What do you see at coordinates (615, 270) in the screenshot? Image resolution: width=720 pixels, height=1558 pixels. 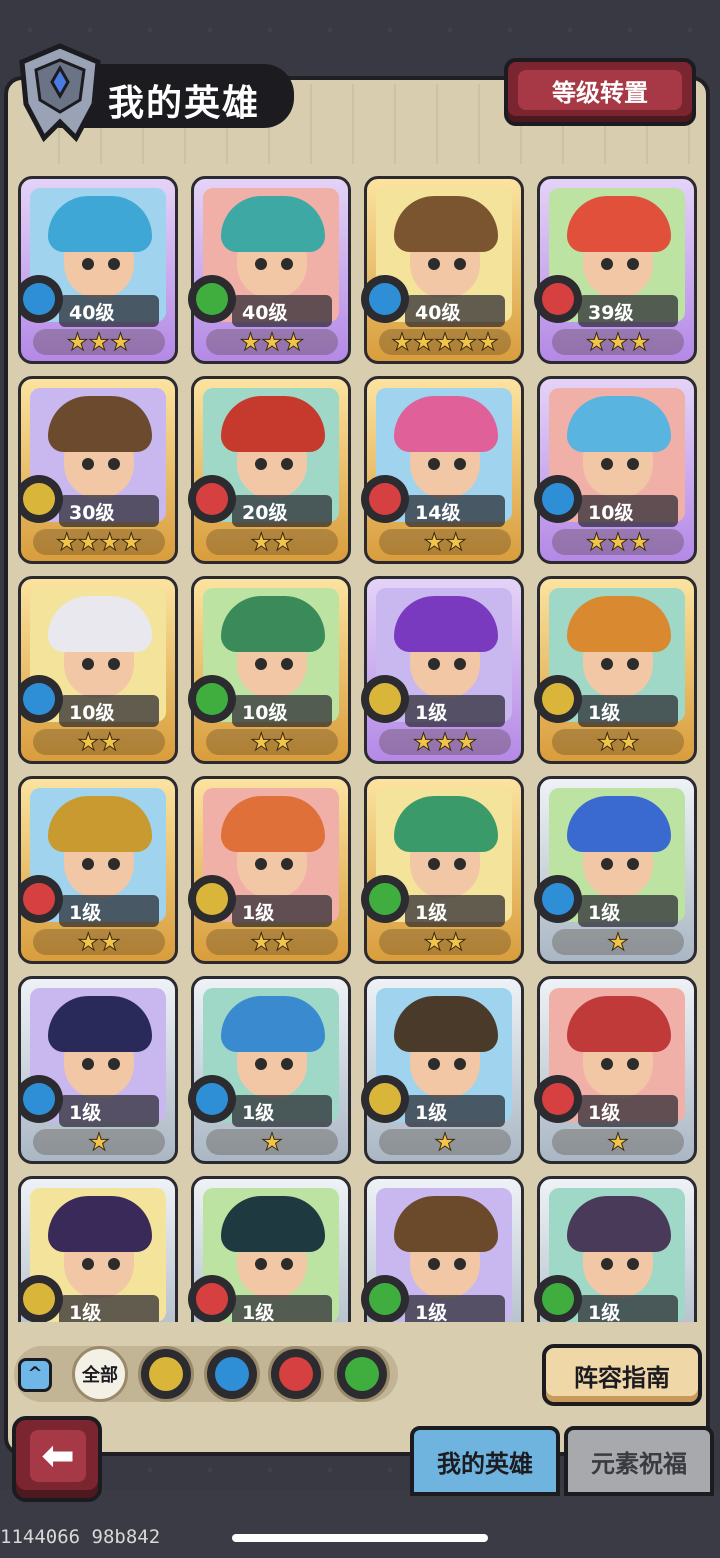 I see `hero-card: 39级 ★★★` at bounding box center [615, 270].